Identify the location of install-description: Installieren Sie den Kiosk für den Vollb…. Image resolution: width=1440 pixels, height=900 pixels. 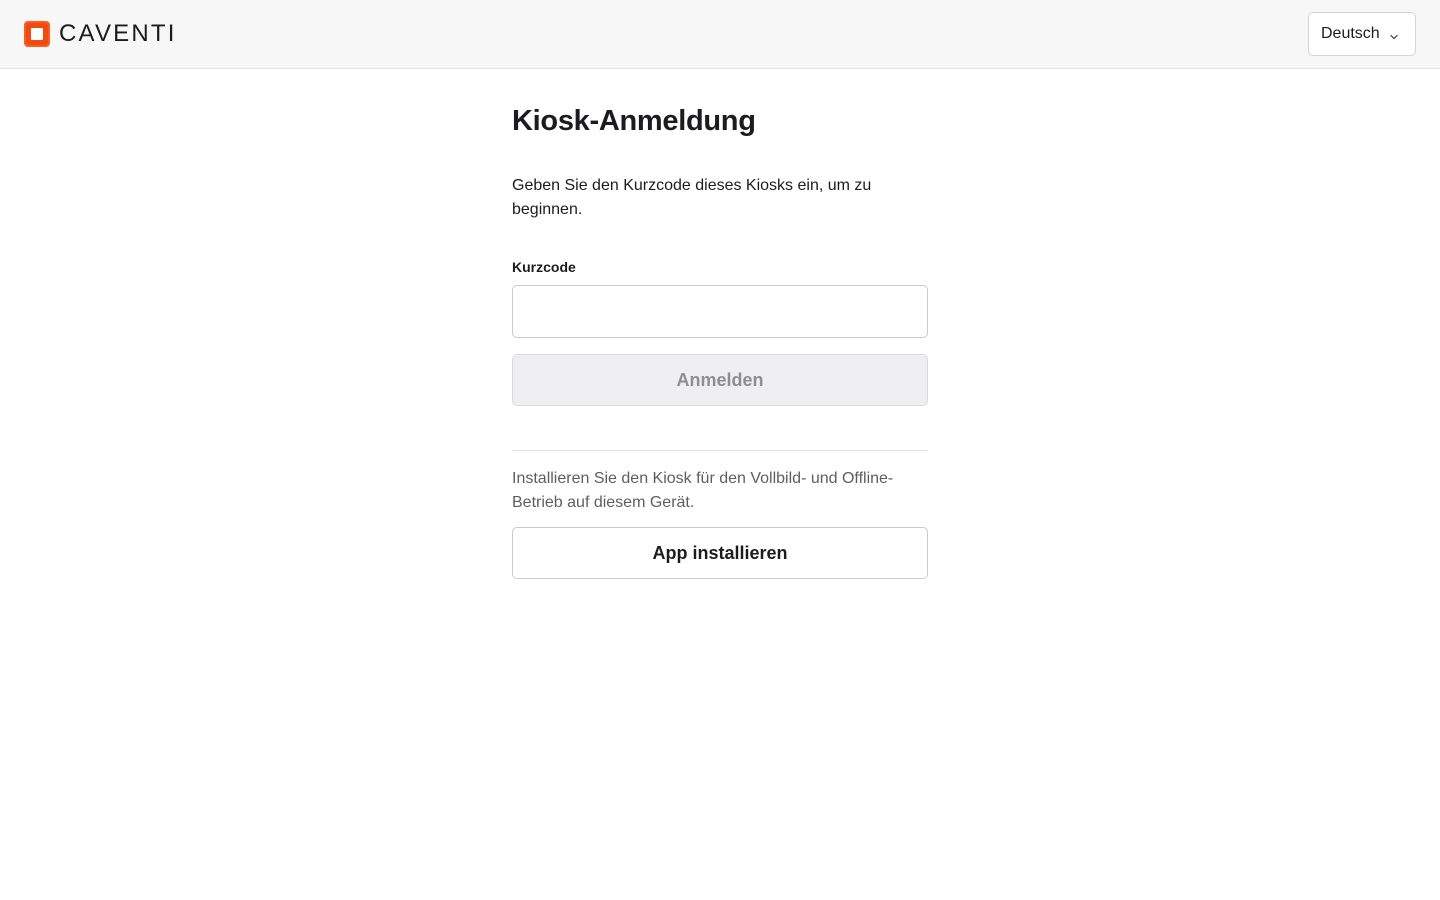
(703, 490).